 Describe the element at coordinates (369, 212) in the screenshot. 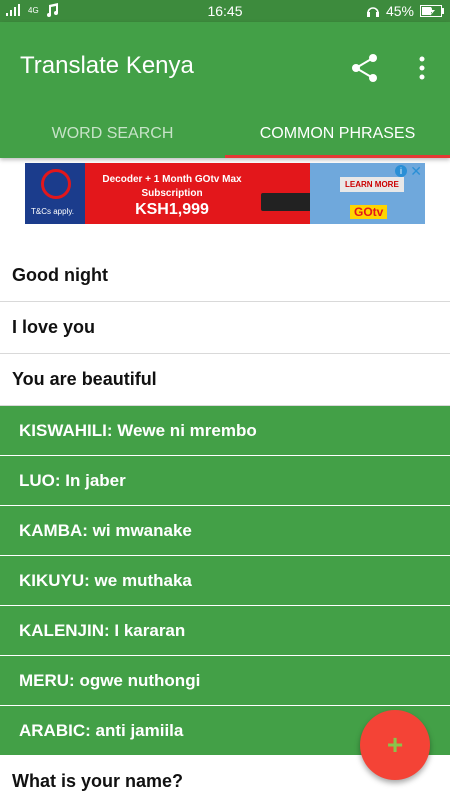

I see `ad-brand: GOtv` at that location.